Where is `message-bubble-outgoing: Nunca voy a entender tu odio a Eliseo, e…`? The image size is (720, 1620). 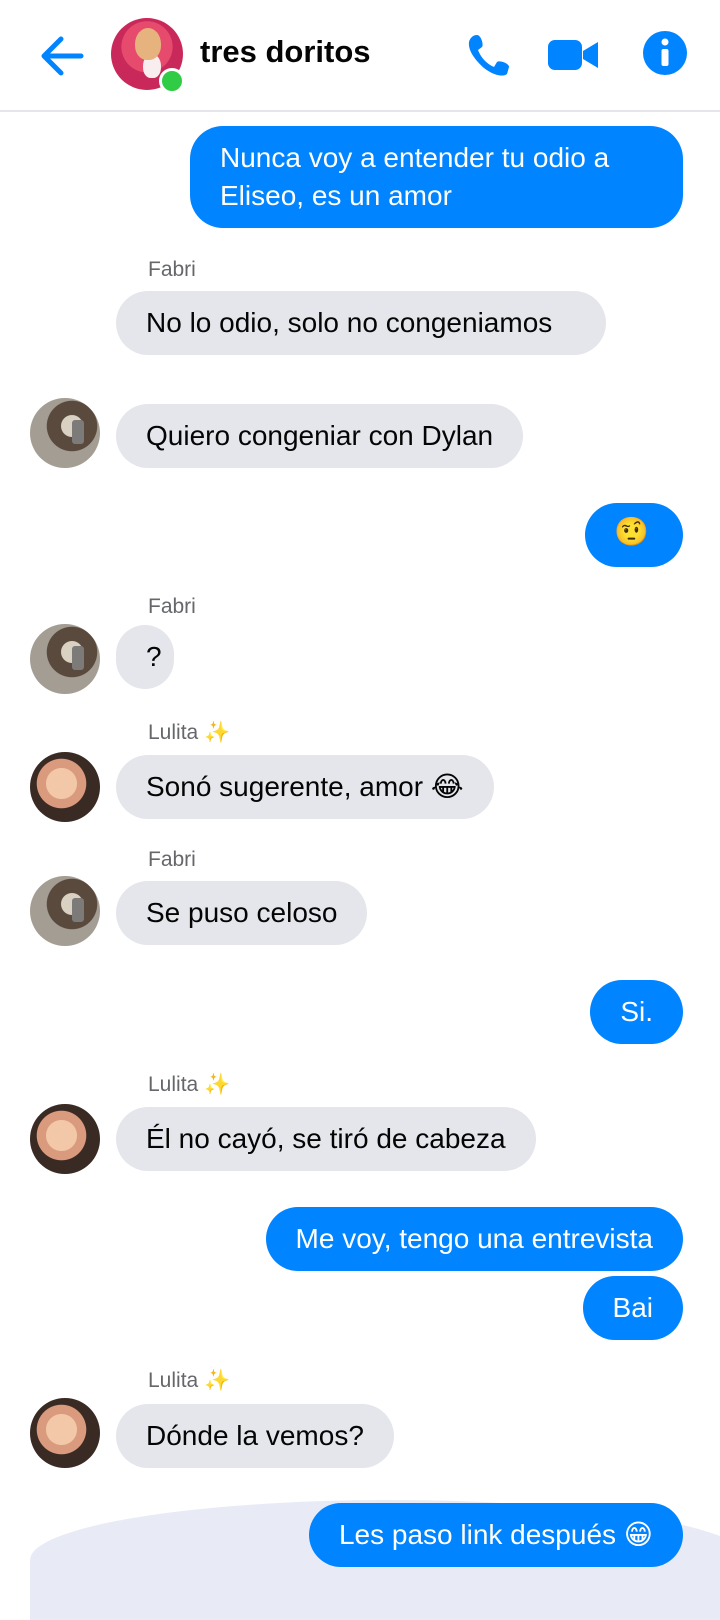
message-bubble-outgoing: Nunca voy a entender tu odio a Eliseo, e… is located at coordinates (436, 177).